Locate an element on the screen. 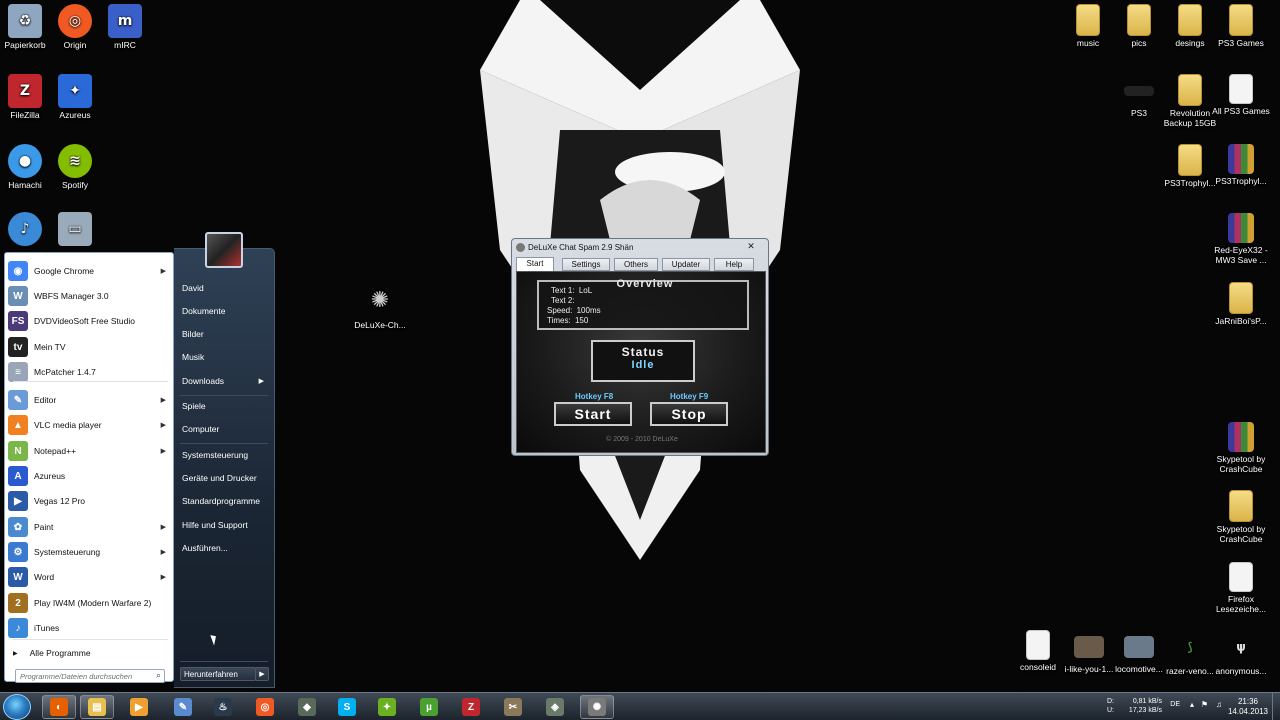 The width and height of the screenshot is (1280, 720). taskbar-button: ◐ is located at coordinates (59, 707).